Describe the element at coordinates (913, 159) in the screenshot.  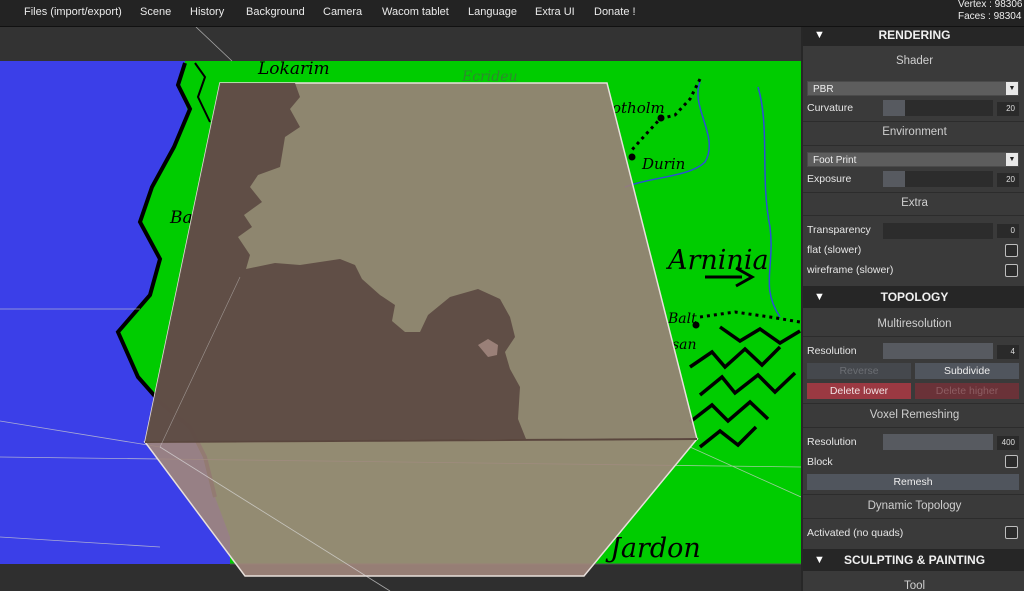
I see `environment-select: Foot Print ▼` at that location.